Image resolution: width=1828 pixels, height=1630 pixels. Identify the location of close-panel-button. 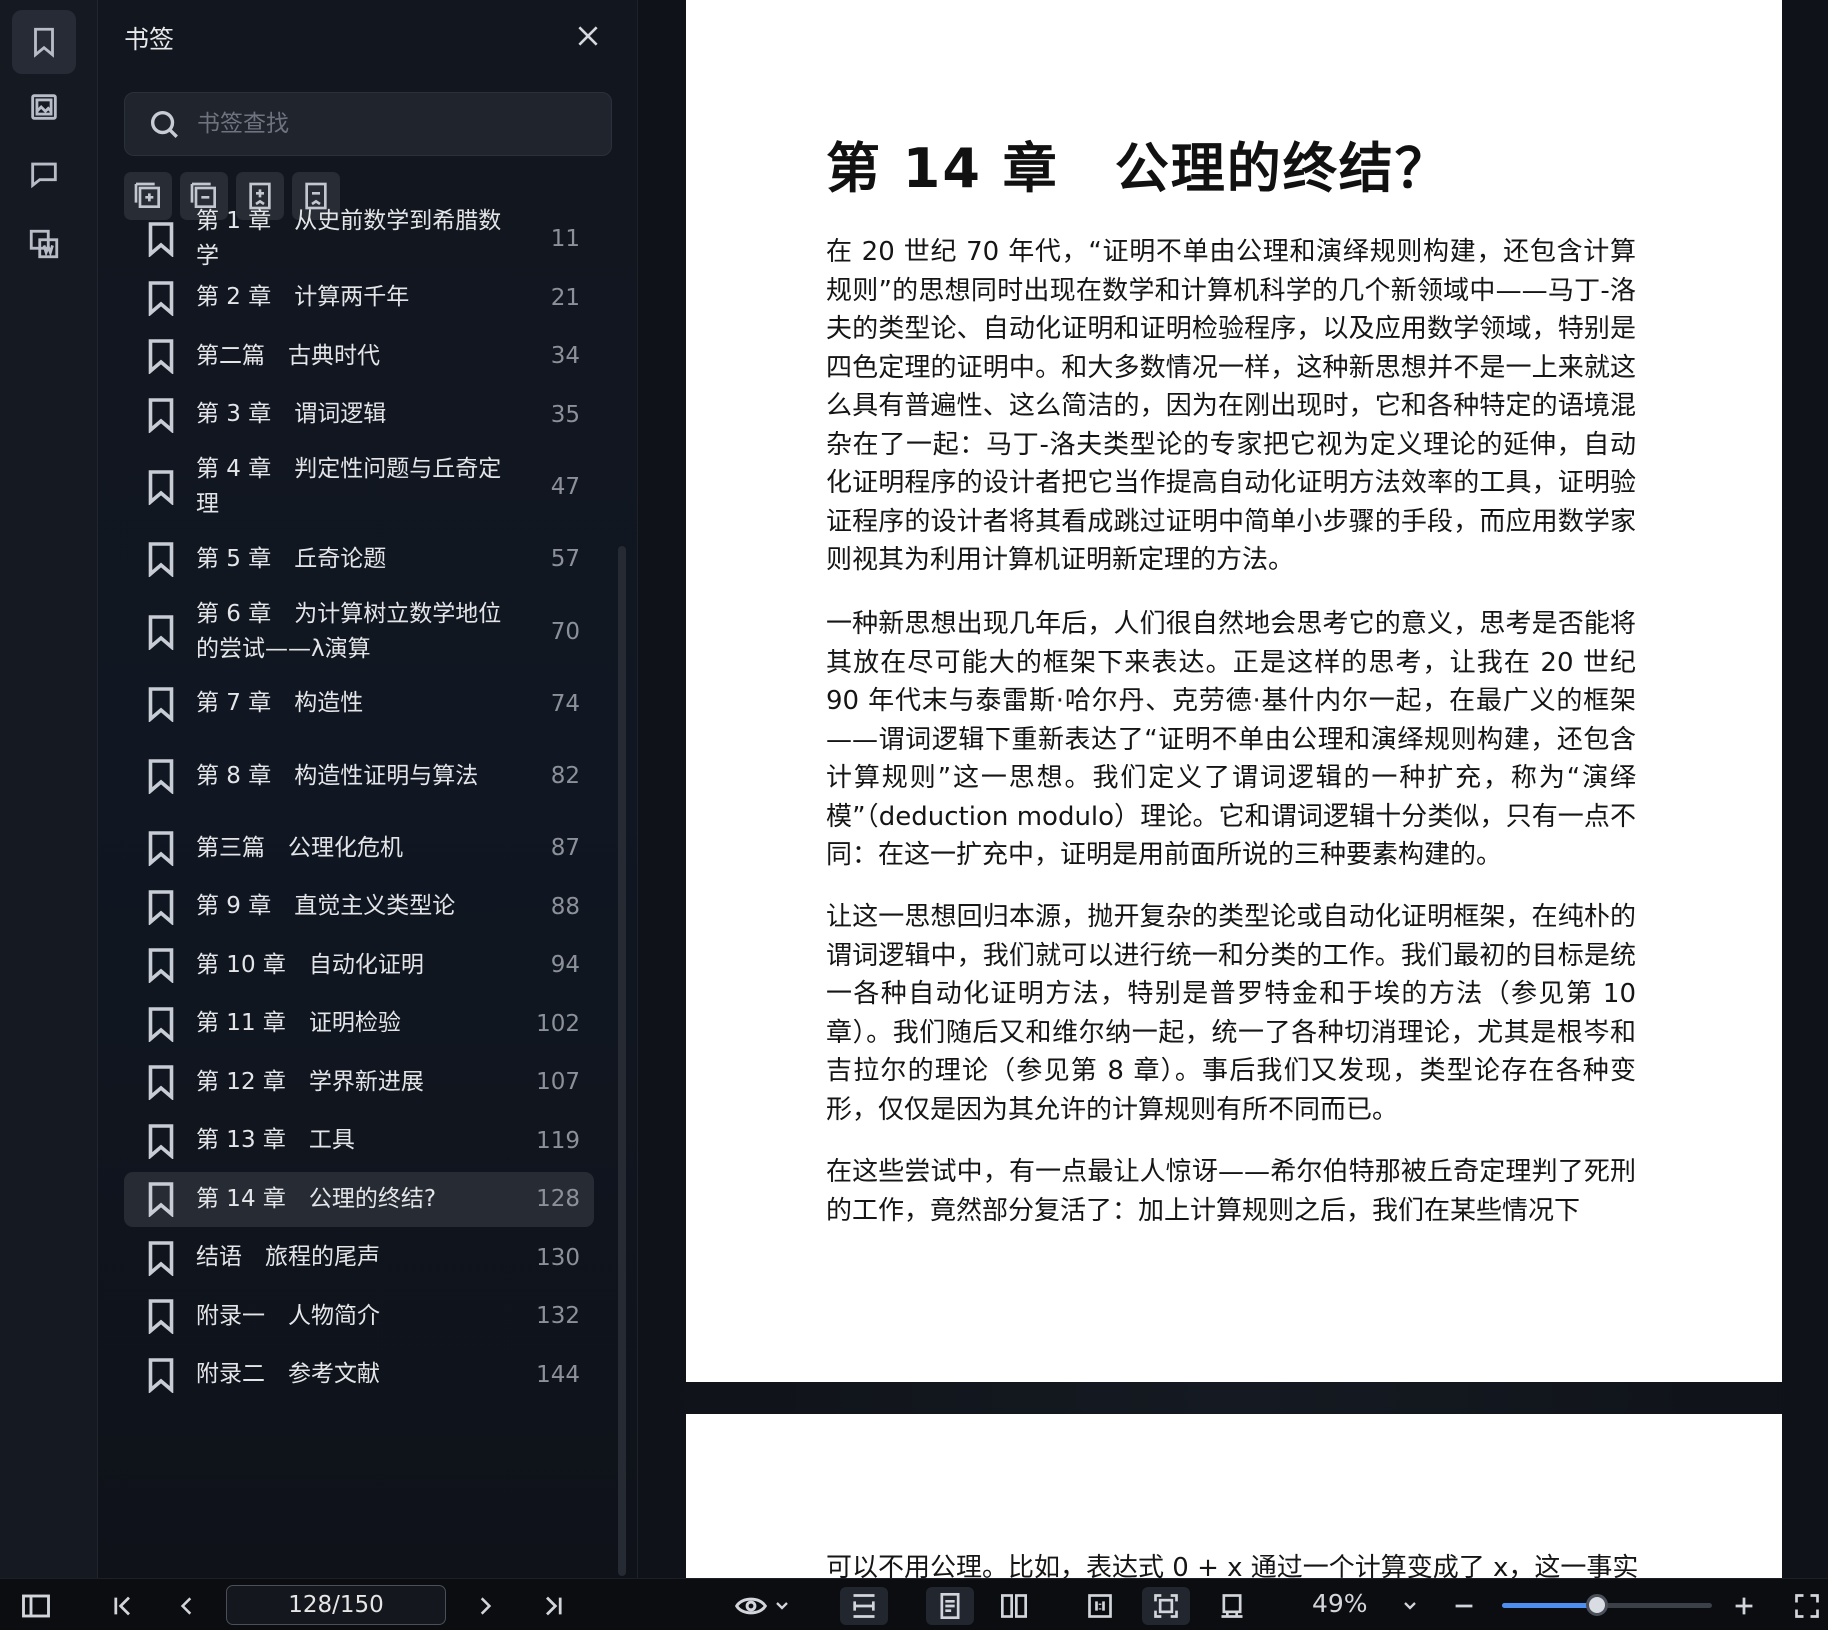
(588, 36).